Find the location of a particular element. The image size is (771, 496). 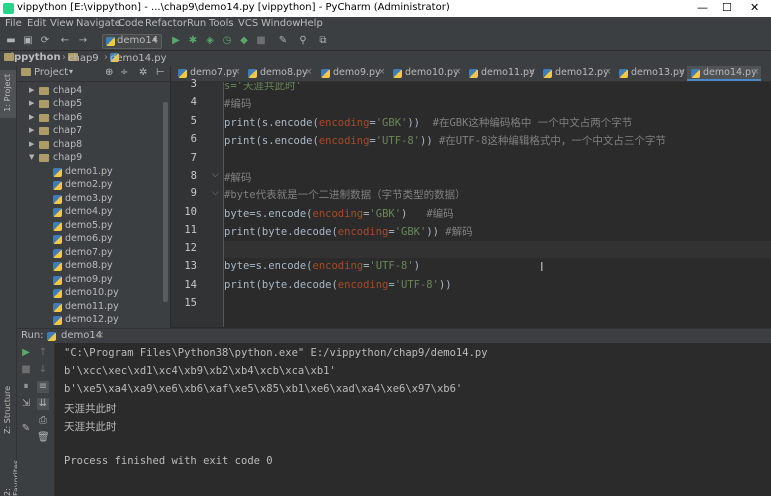

debug-icon: ✱ is located at coordinates (193, 41).